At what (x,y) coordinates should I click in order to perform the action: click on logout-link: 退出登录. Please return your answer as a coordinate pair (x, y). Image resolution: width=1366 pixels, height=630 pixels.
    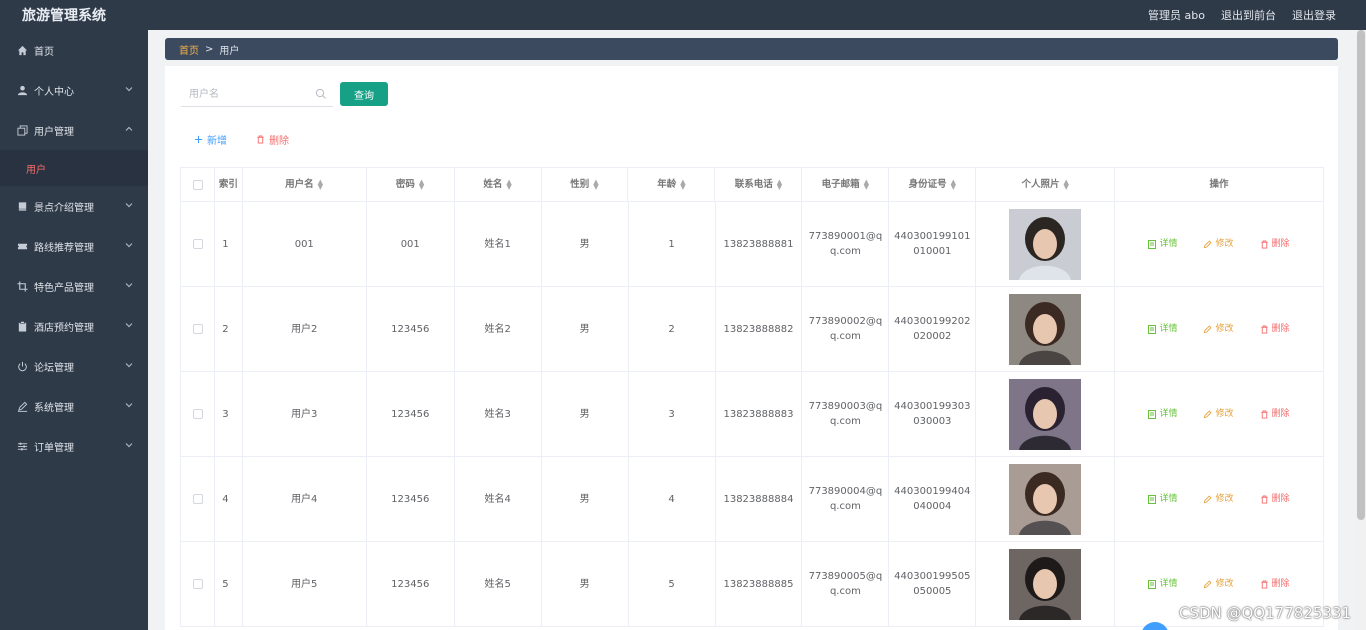
    Looking at the image, I should click on (1314, 15).